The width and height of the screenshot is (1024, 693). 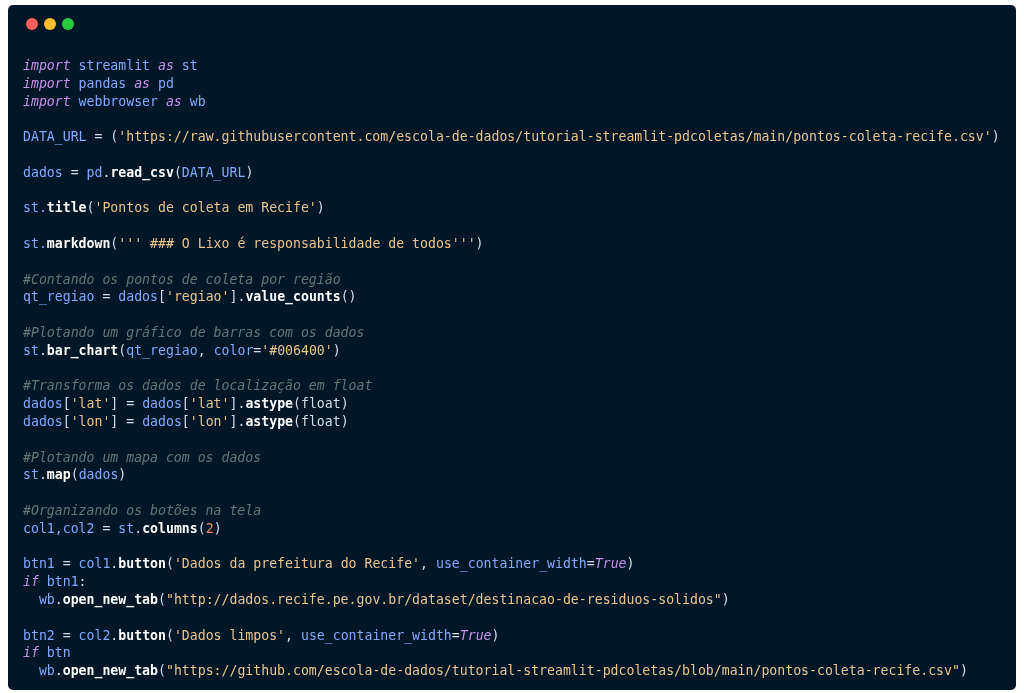 What do you see at coordinates (186, 421) in the screenshot?
I see `code-line: dados['lon'] = dados['lon'].astype(float)` at bounding box center [186, 421].